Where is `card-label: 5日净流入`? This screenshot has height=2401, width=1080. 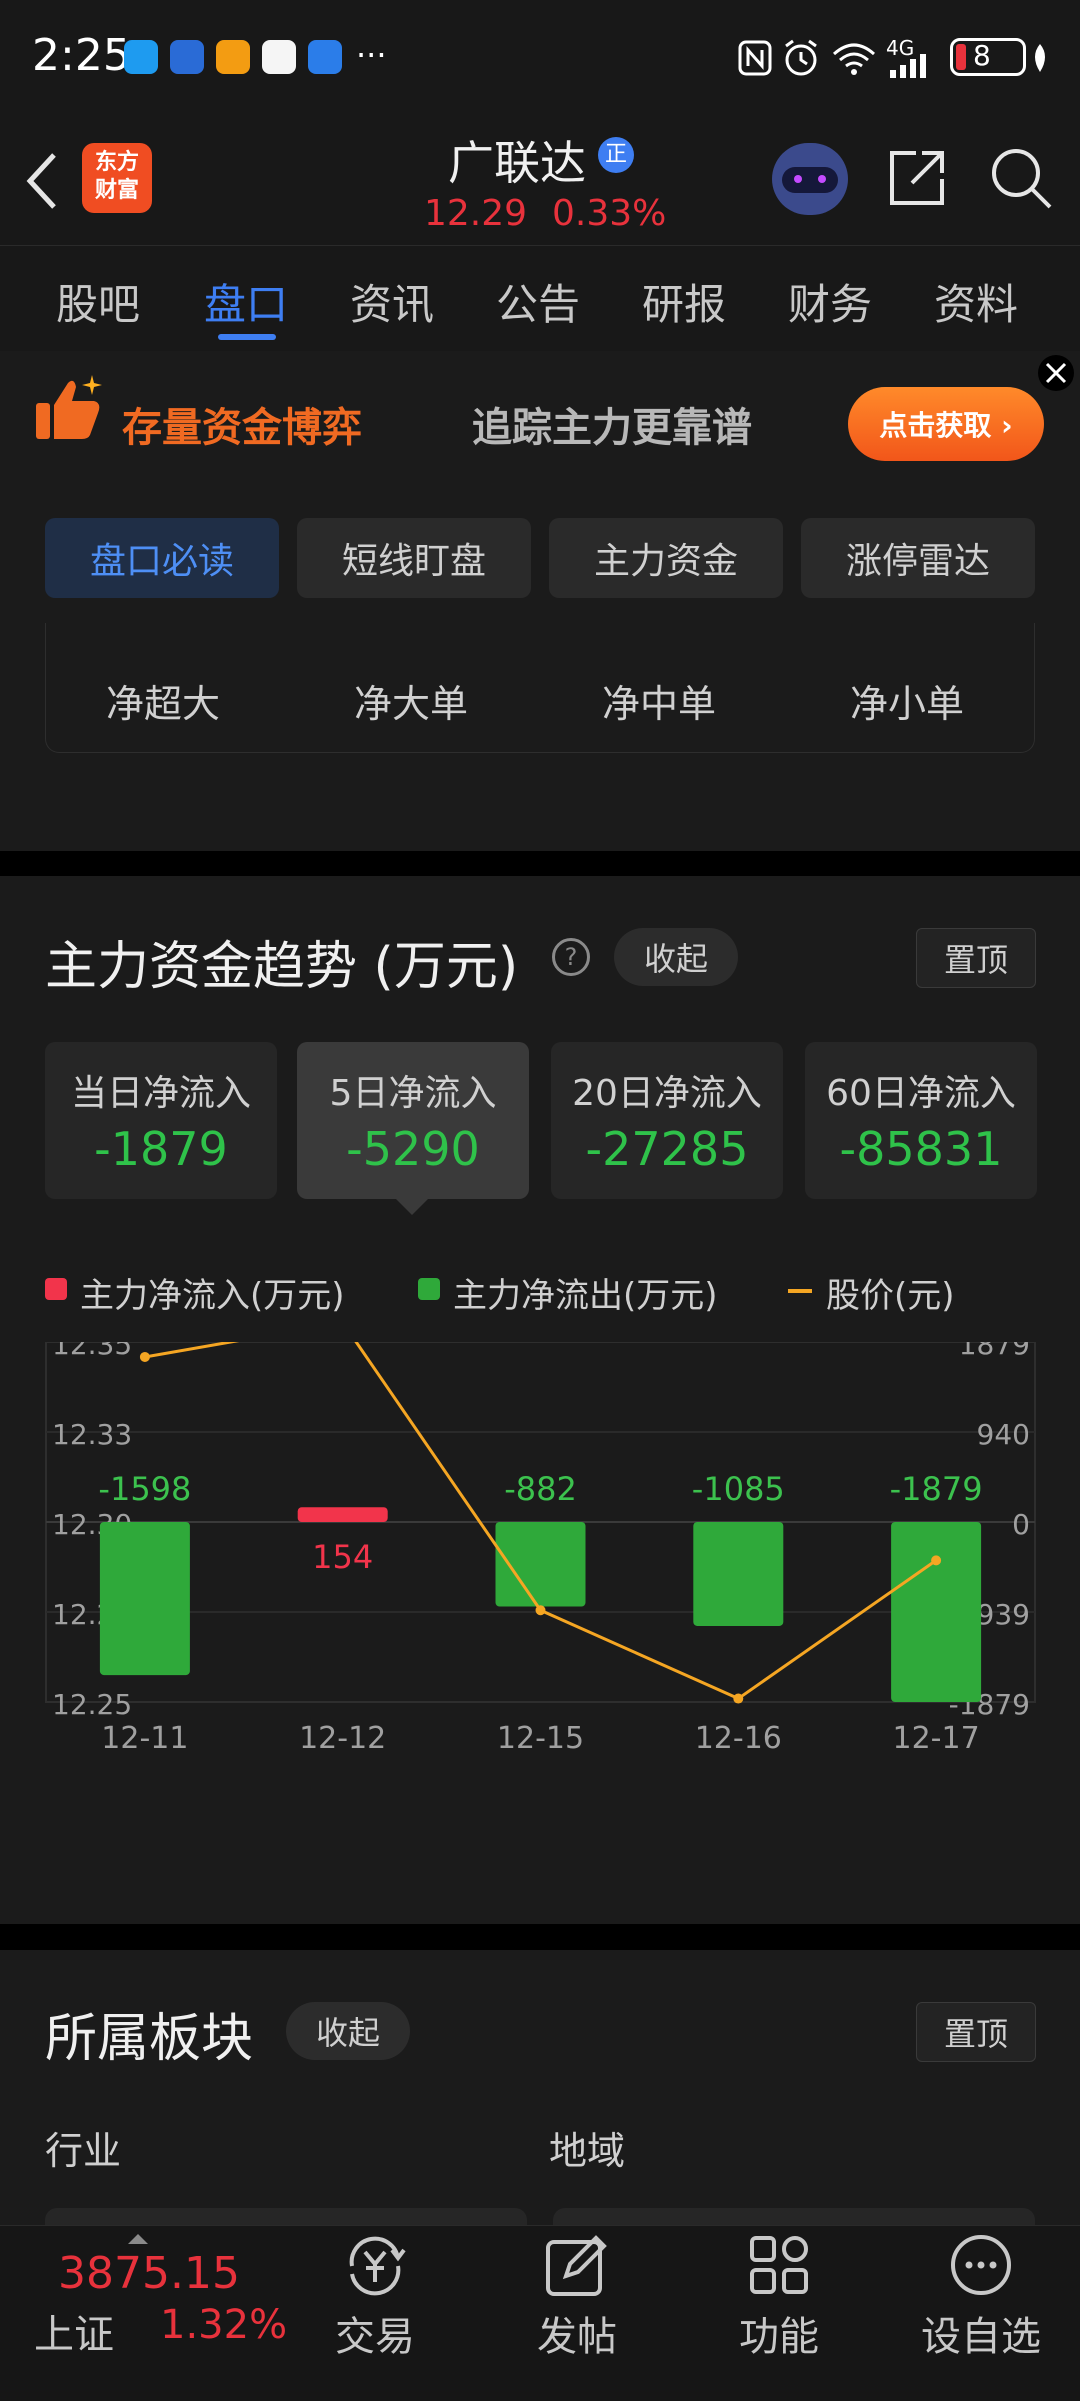 card-label: 5日净流入 is located at coordinates (413, 1093).